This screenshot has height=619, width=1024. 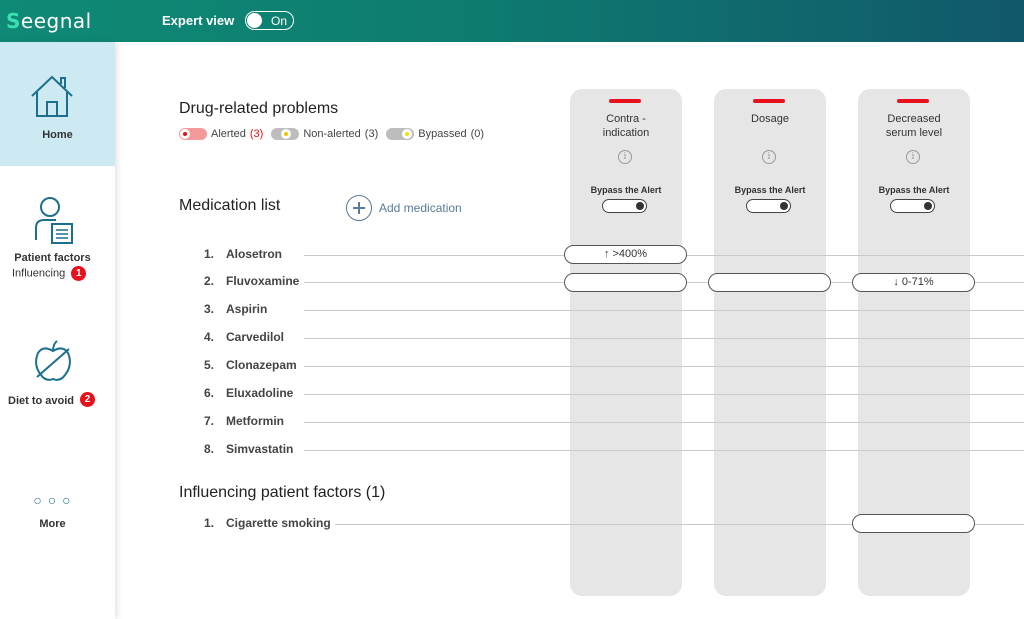 I want to click on legend-non-alerted-label: Non-alerted, so click(x=332, y=134).